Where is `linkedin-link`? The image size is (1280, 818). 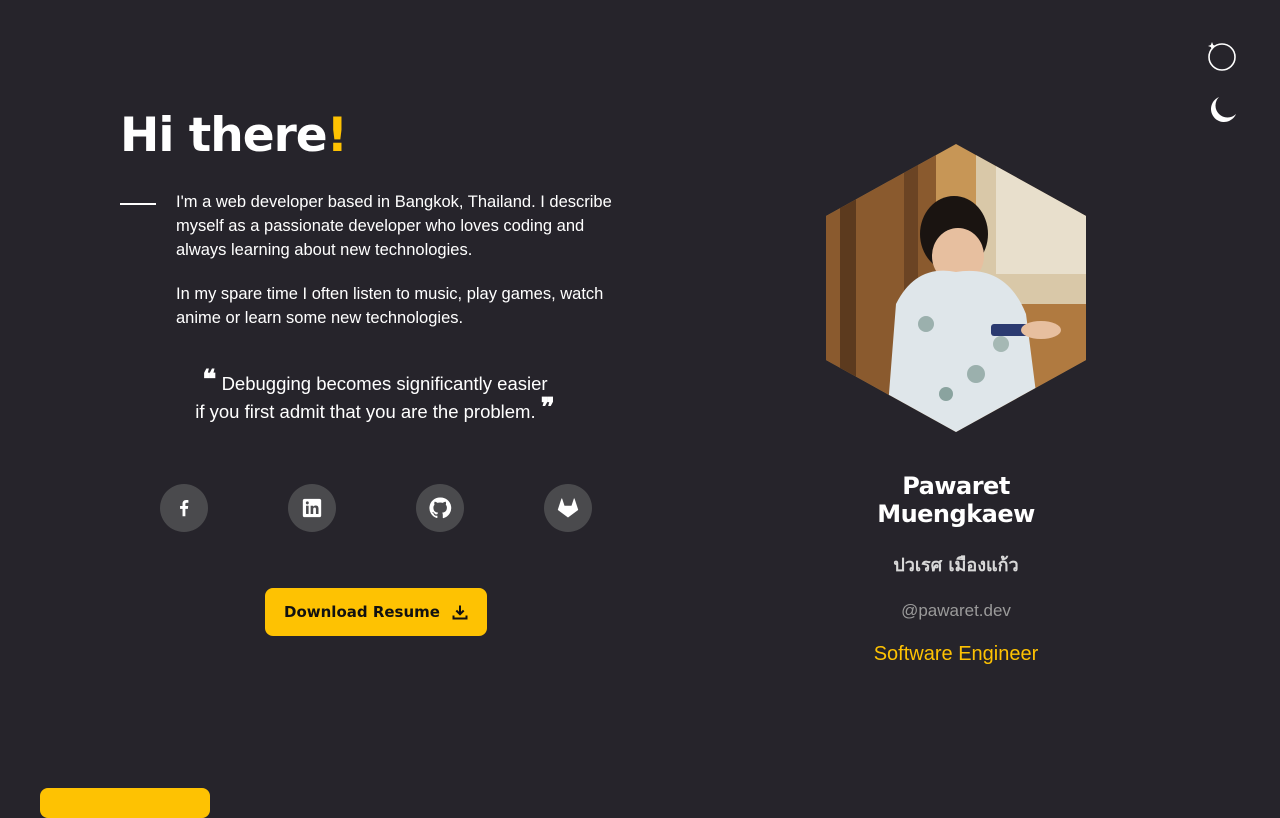 linkedin-link is located at coordinates (312, 508).